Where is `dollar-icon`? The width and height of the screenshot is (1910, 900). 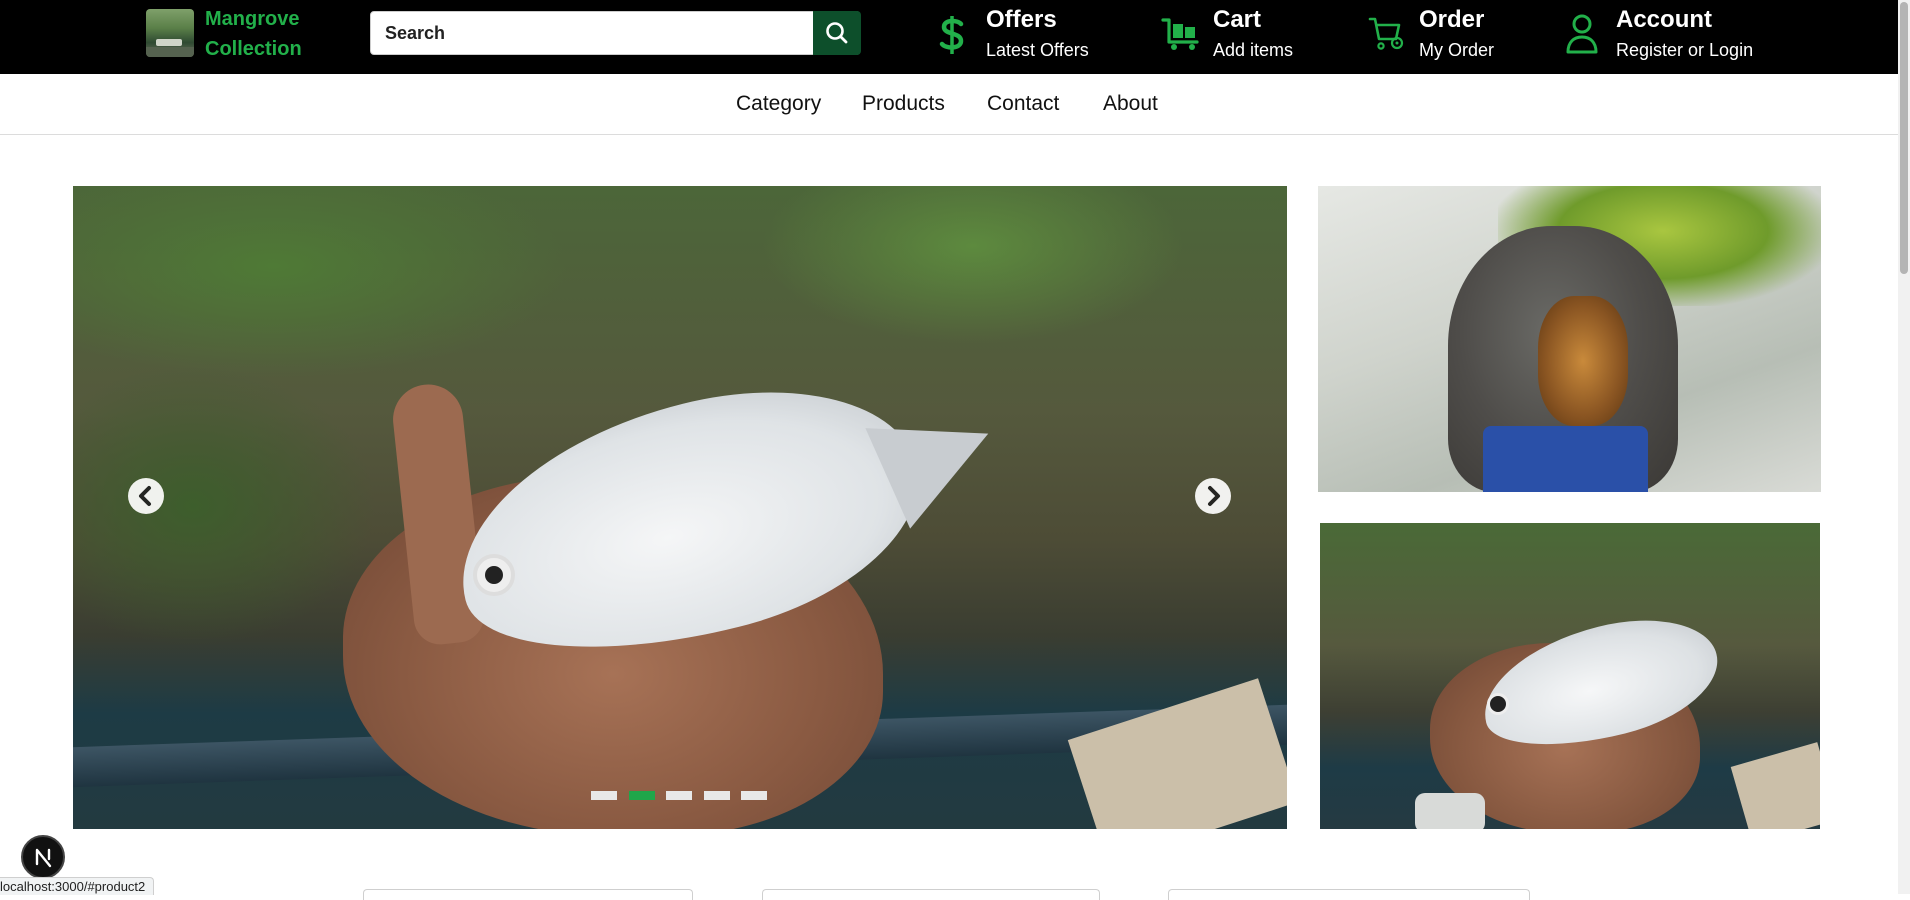 dollar-icon is located at coordinates (951, 35).